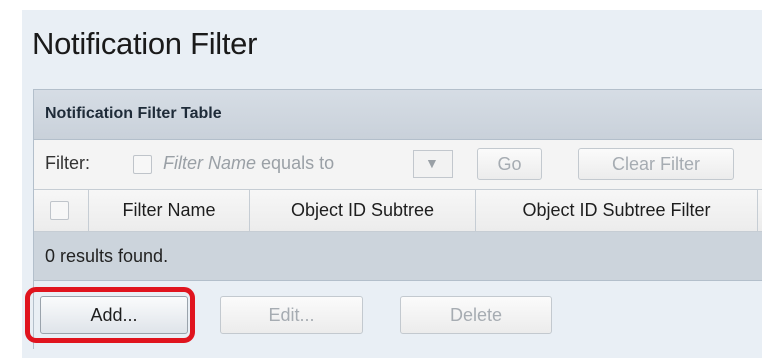  Describe the element at coordinates (110, 315) in the screenshot. I see `add-button-highlight` at that location.